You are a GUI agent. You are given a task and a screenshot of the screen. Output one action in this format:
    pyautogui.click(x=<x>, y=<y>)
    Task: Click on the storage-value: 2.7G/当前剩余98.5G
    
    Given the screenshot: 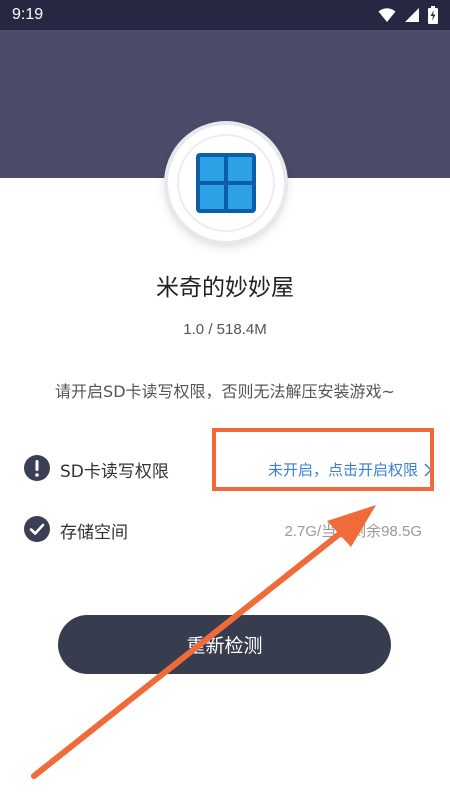 What is the action you would take?
    pyautogui.click(x=353, y=531)
    